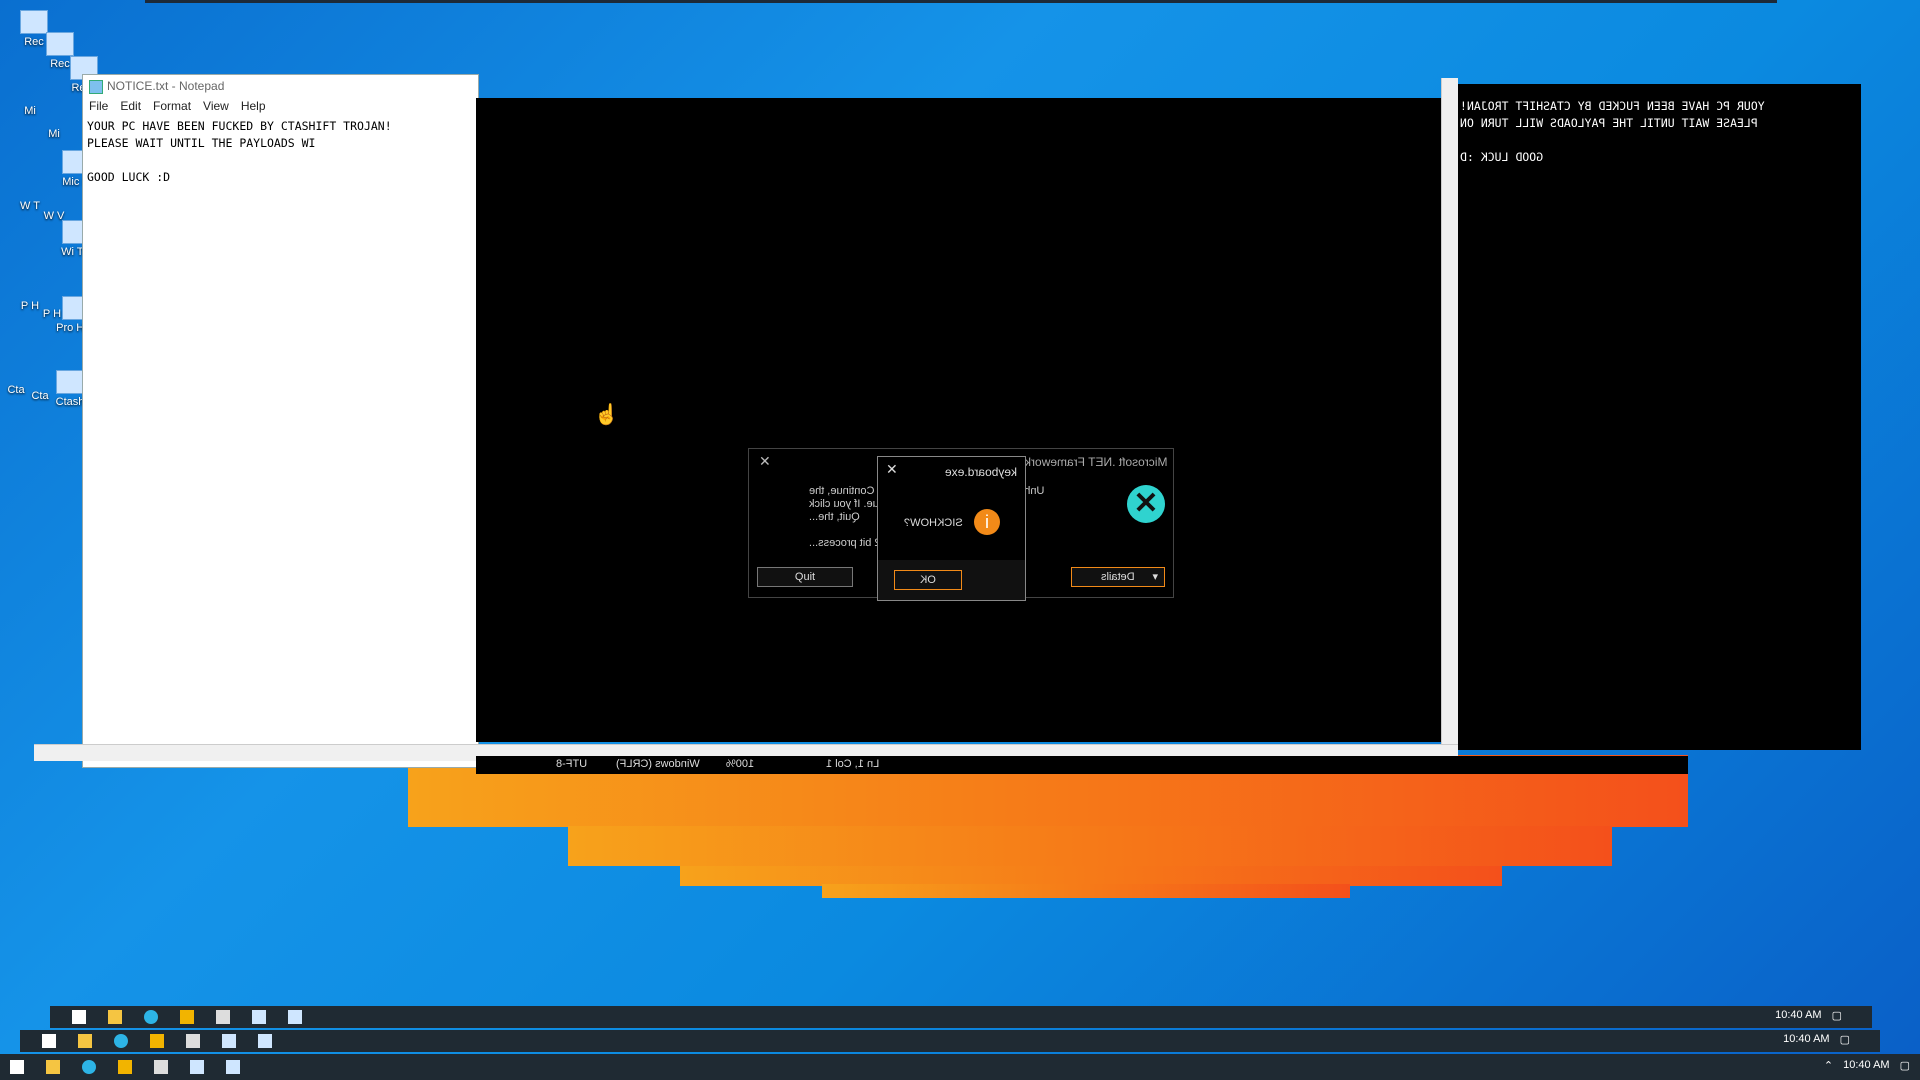 The image size is (1920, 1080). Describe the element at coordinates (253, 106) in the screenshot. I see `menu-help: Help` at that location.